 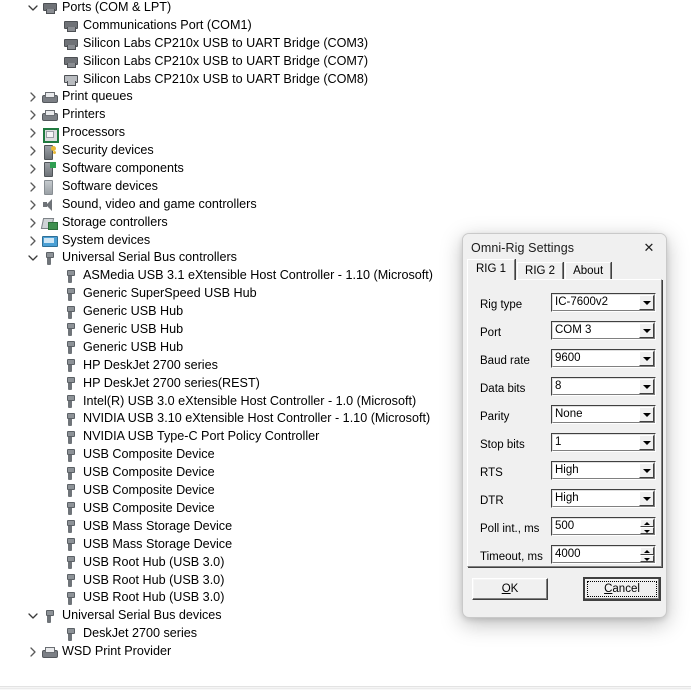 I want to click on tree-row-label: Generic USB Hub, so click(x=133, y=311).